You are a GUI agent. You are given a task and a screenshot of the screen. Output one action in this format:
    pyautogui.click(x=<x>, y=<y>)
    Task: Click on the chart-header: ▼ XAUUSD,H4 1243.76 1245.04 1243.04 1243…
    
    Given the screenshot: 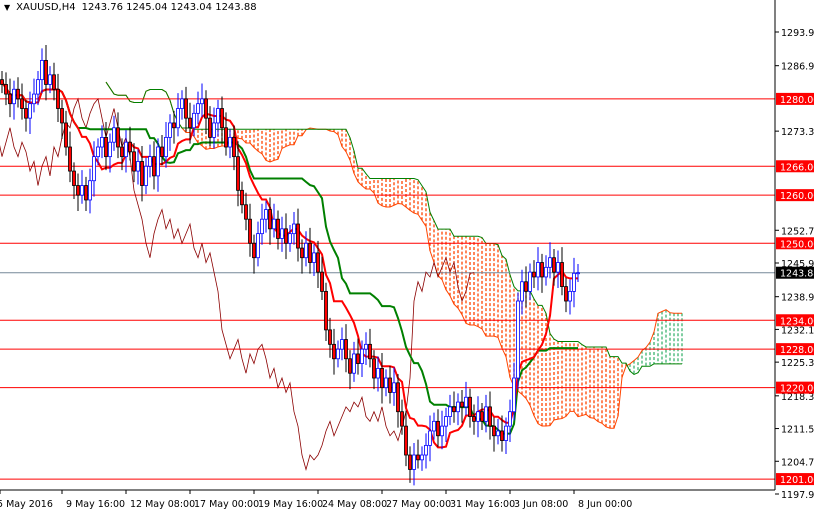 What is the action you would take?
    pyautogui.click(x=130, y=7)
    